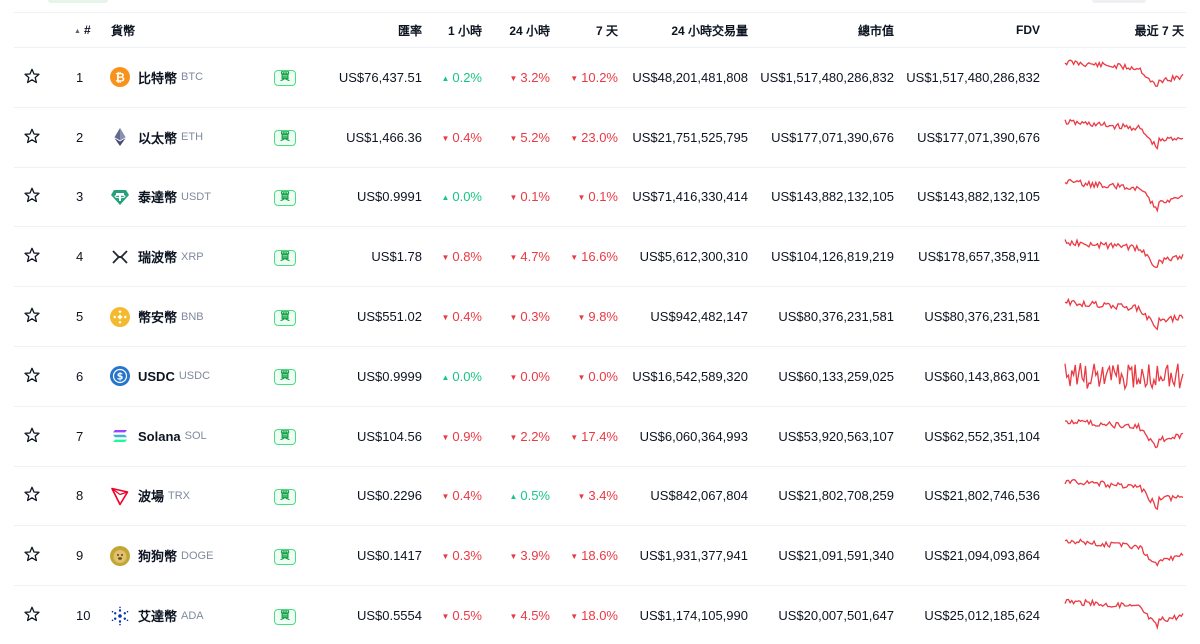 The image size is (1200, 644). Describe the element at coordinates (157, 615) in the screenshot. I see `coin-name: 艾達幣` at that location.